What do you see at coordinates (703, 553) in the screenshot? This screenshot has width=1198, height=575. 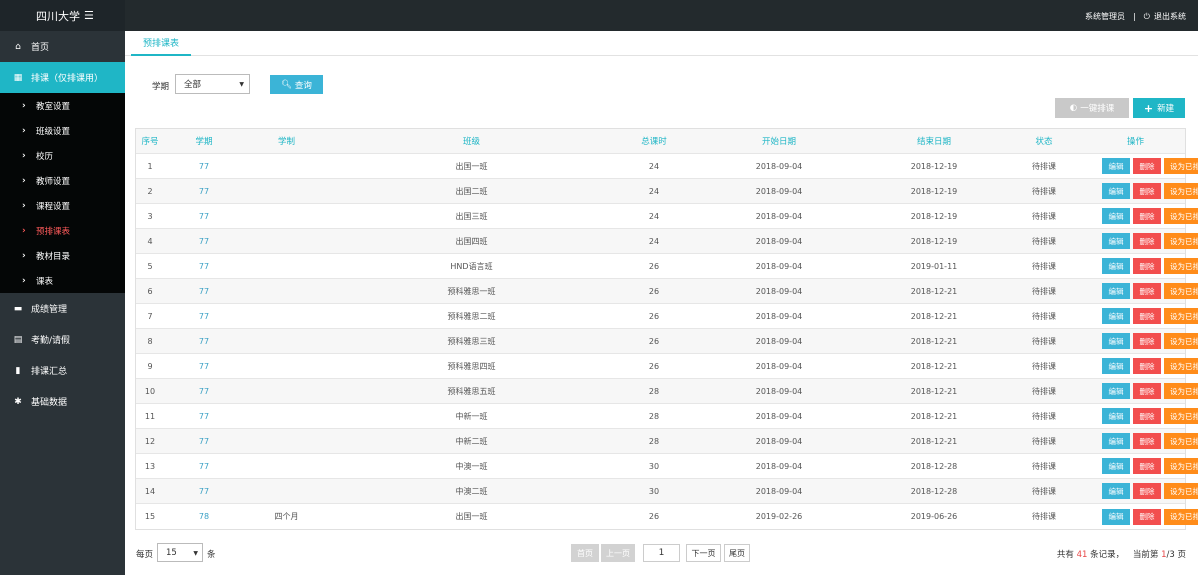 I see `next-page-button: 下一页` at bounding box center [703, 553].